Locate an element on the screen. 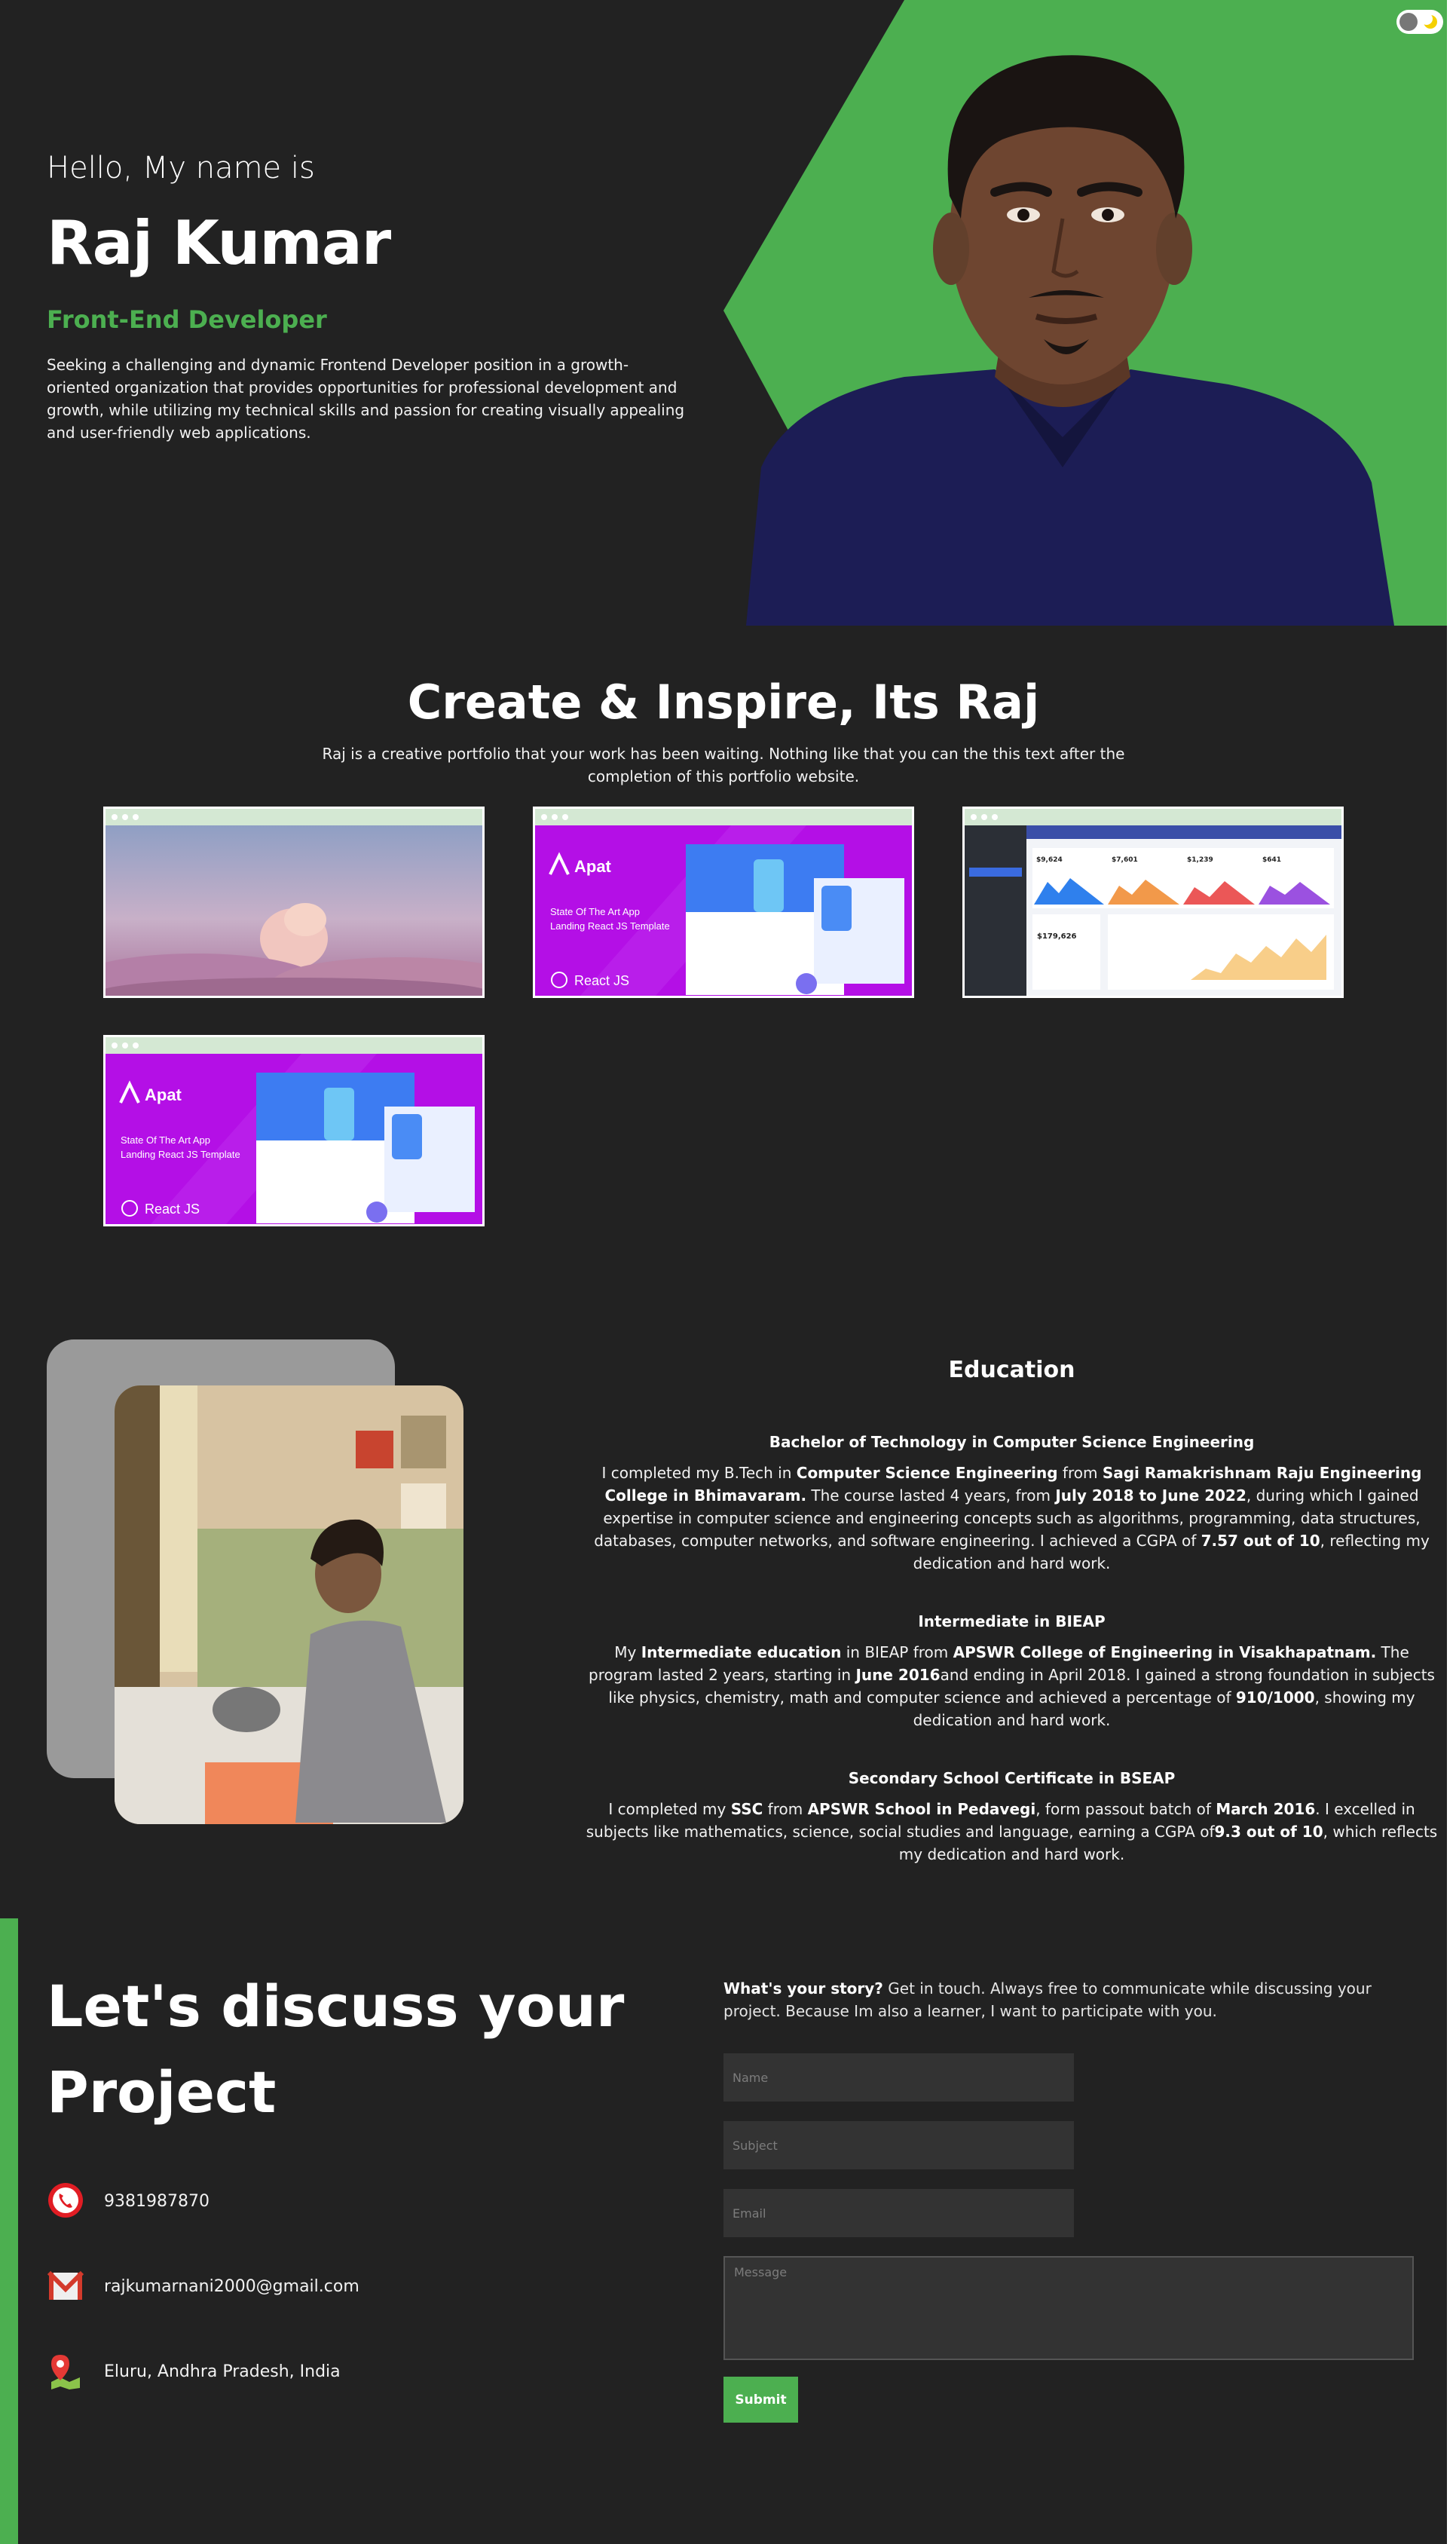 The height and width of the screenshot is (2544, 1456). study-photo is located at coordinates (289, 1604).